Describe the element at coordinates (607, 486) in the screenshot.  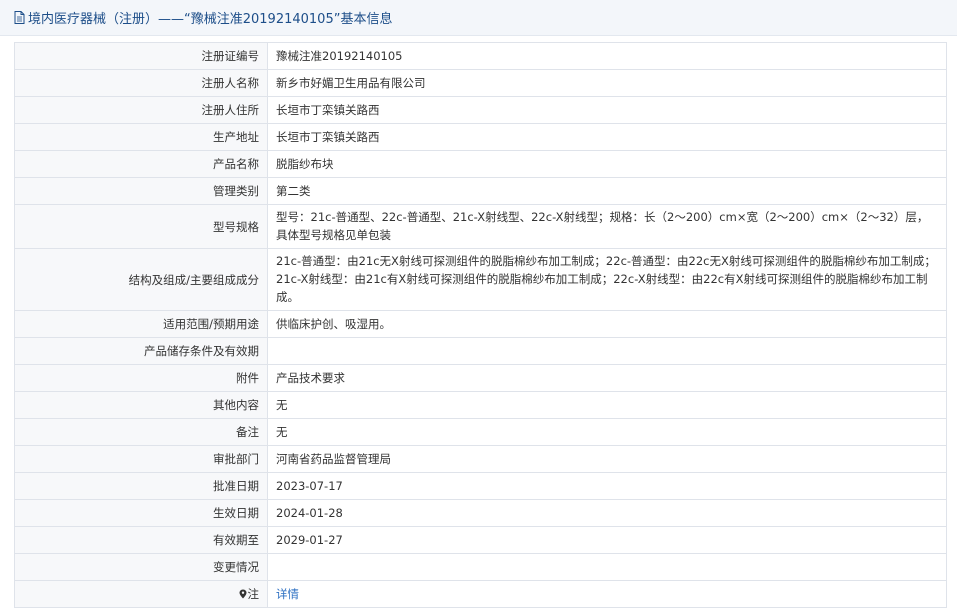
I see `field-value: 2023-07-17` at that location.